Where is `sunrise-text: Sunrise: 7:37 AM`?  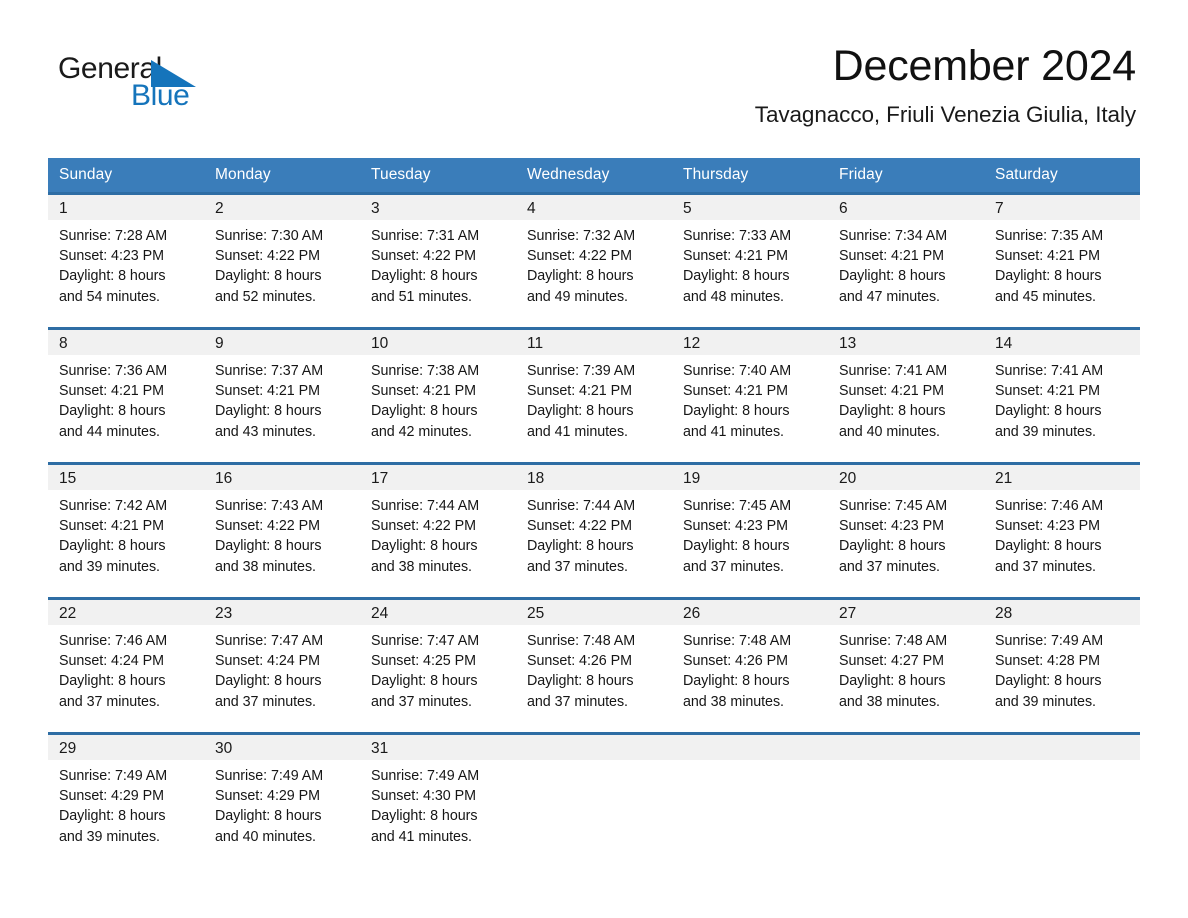
sunrise-text: Sunrise: 7:37 AM is located at coordinates (269, 371).